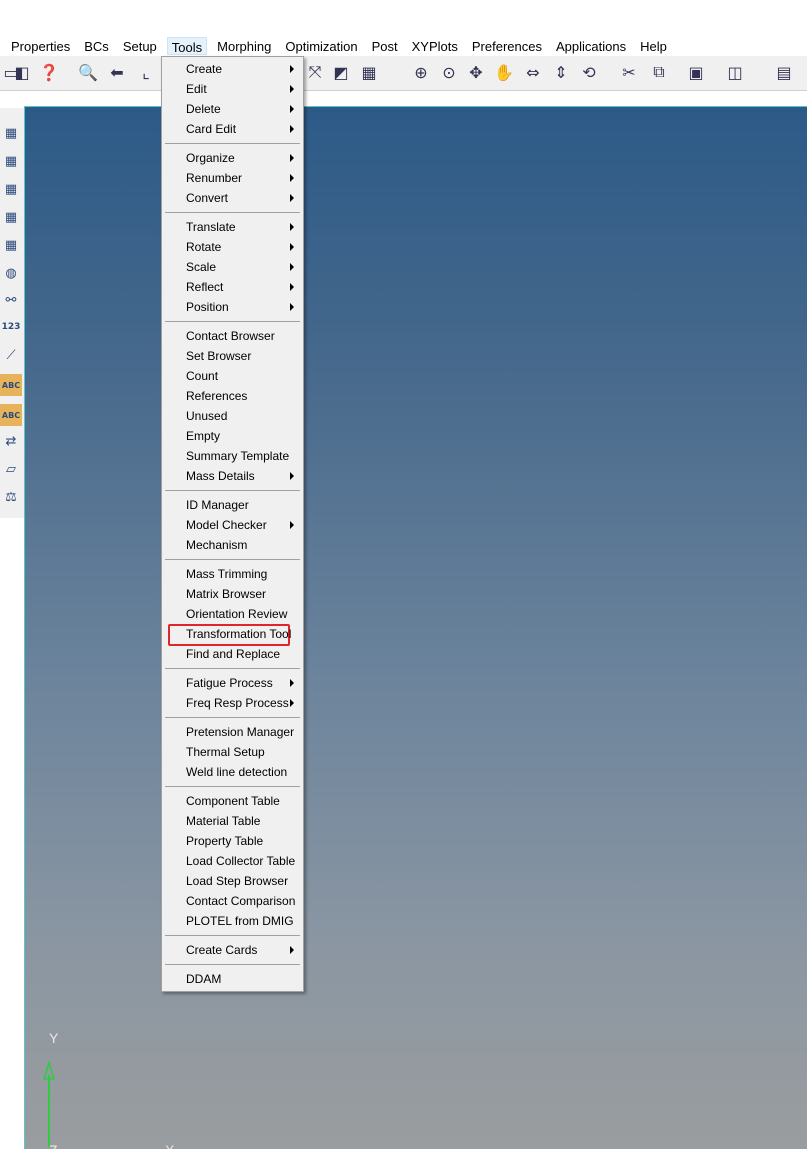 This screenshot has width=807, height=1149. Describe the element at coordinates (11, 327) in the screenshot. I see `numbering-icon: 123` at that location.